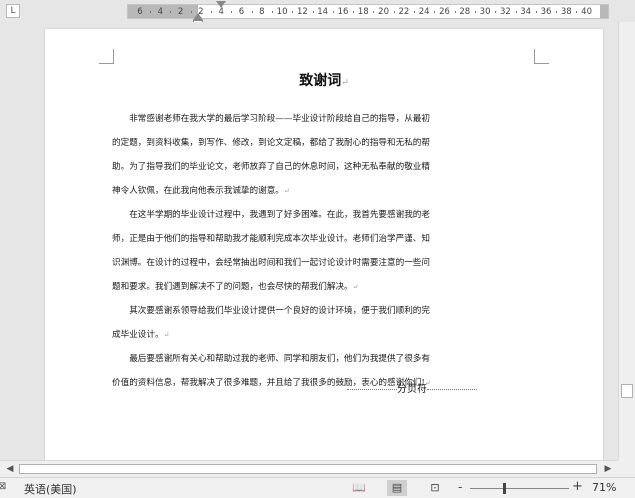 The height and width of the screenshot is (498, 635). What do you see at coordinates (50, 489) in the screenshot?
I see `language-indicator: 英语(美国)` at bounding box center [50, 489].